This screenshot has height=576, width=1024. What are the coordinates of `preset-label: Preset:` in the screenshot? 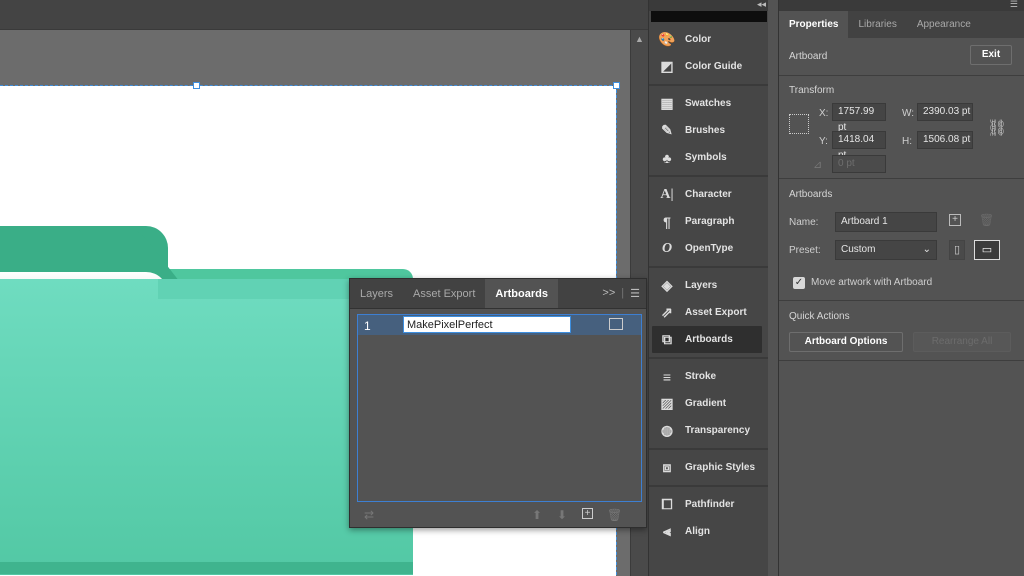 It's located at (805, 250).